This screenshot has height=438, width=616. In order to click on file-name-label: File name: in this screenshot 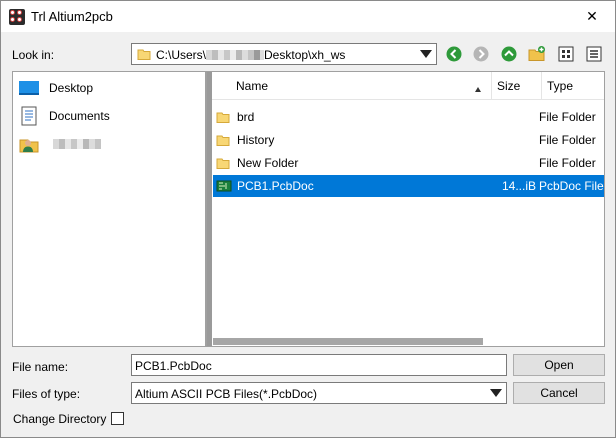, I will do `click(40, 367)`.